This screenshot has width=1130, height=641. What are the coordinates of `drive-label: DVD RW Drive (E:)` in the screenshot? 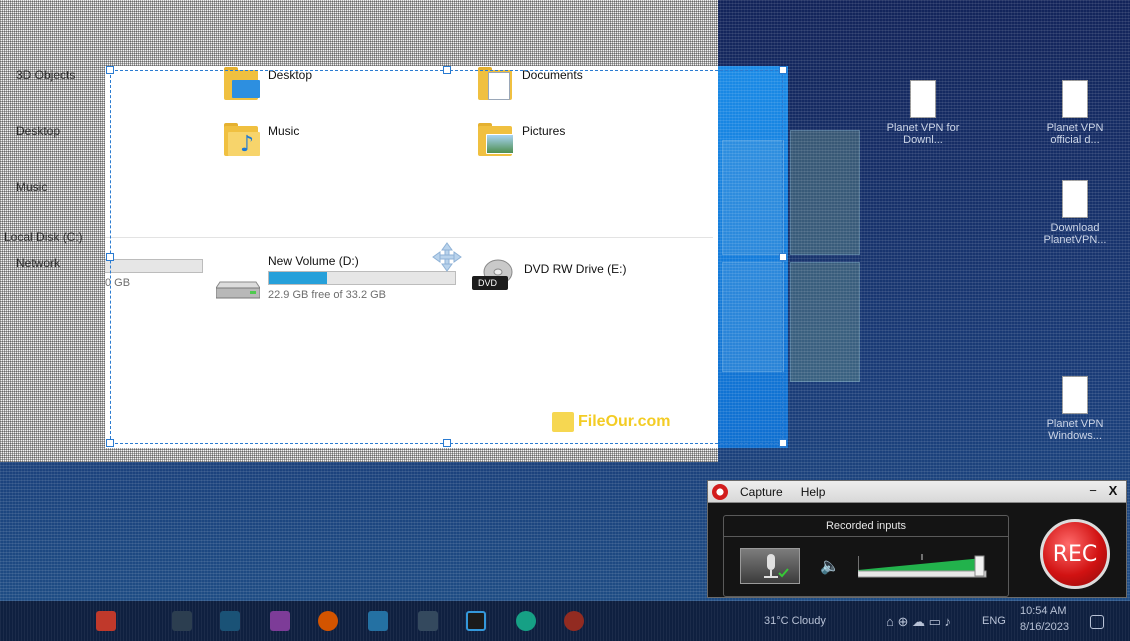 It's located at (575, 269).